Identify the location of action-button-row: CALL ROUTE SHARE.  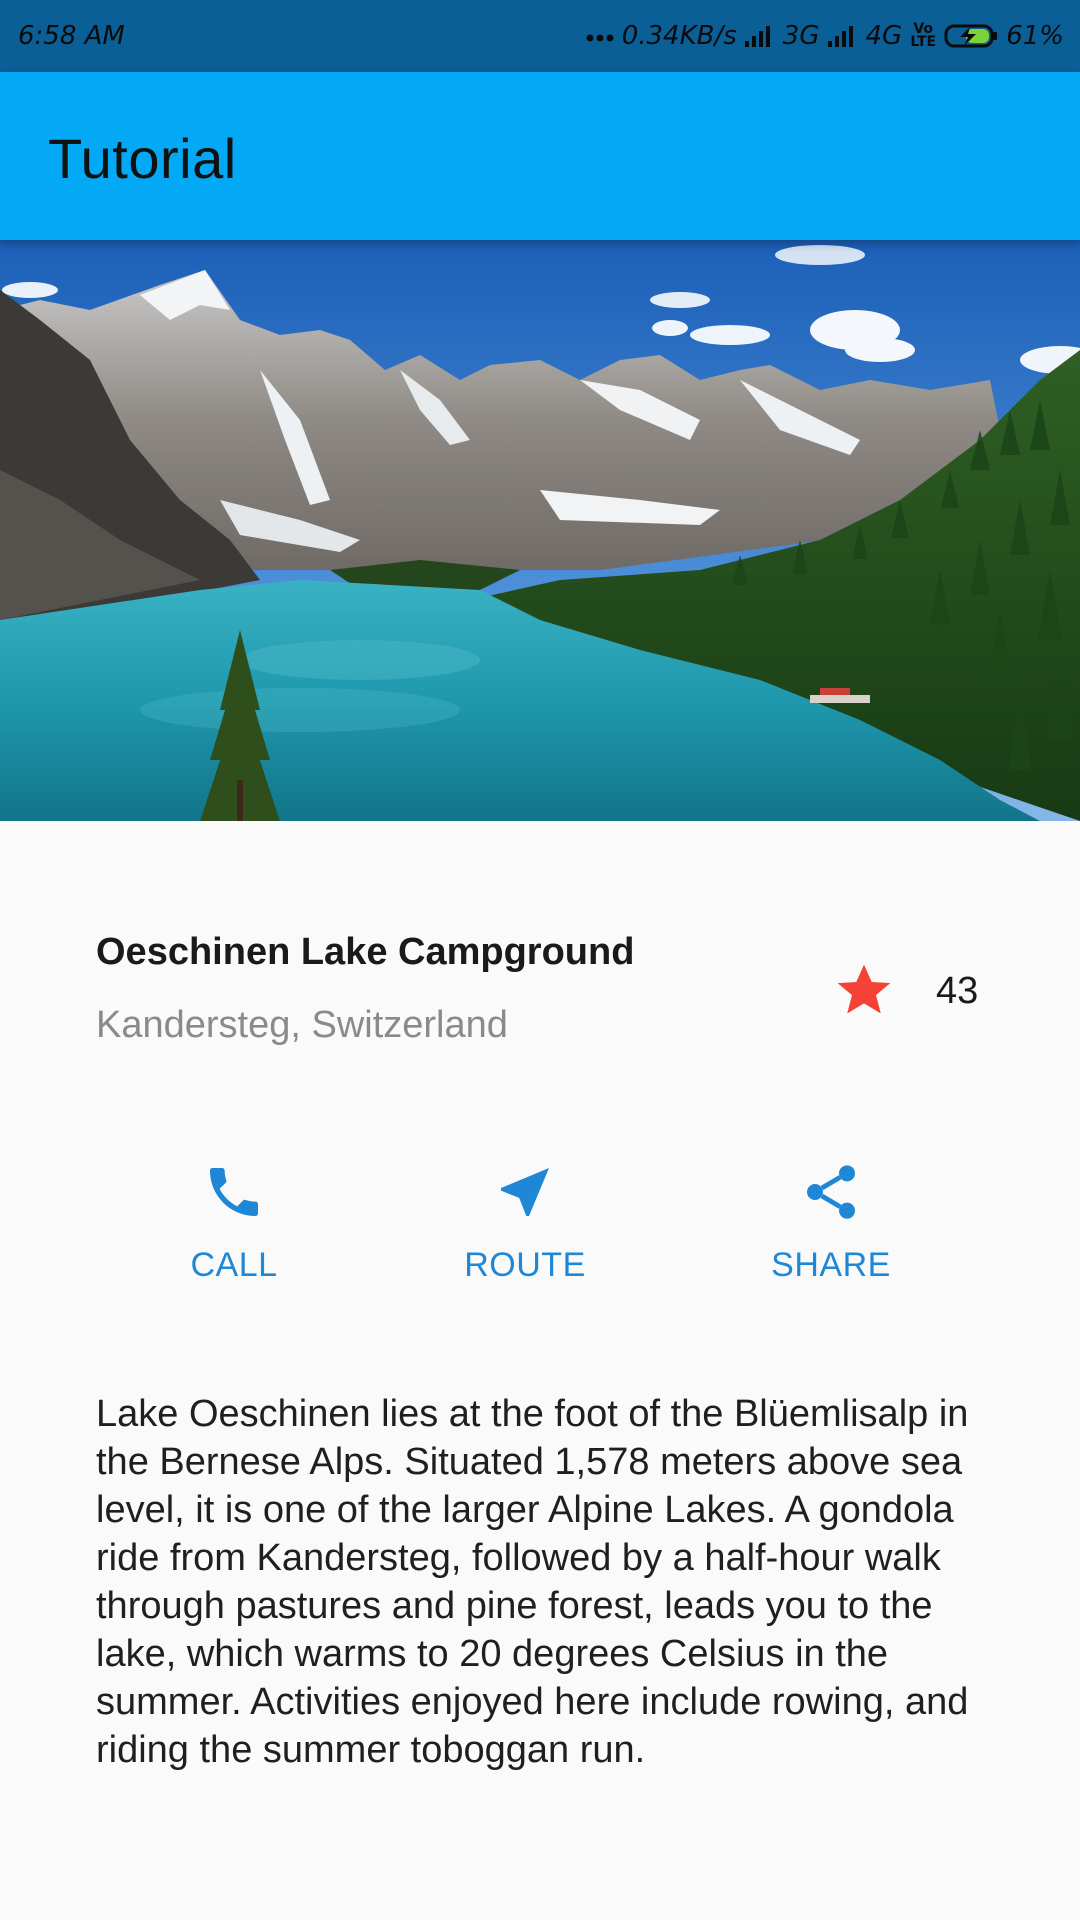
(540, 1230).